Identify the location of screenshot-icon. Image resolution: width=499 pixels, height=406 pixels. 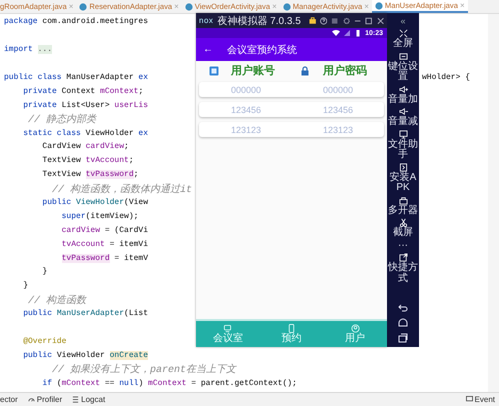
(403, 222).